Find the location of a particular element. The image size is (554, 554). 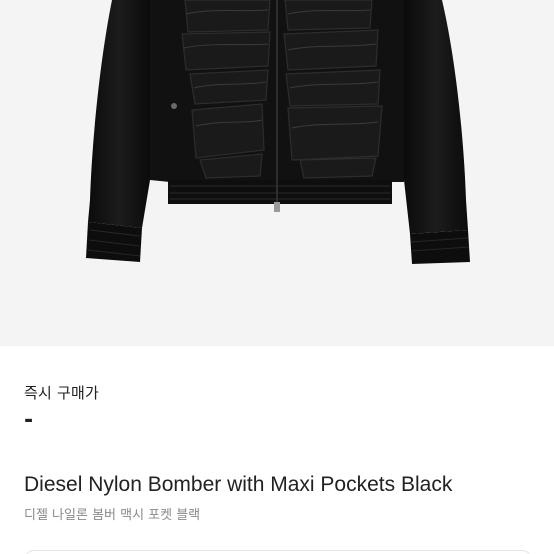

size-select-box is located at coordinates (278, 552).